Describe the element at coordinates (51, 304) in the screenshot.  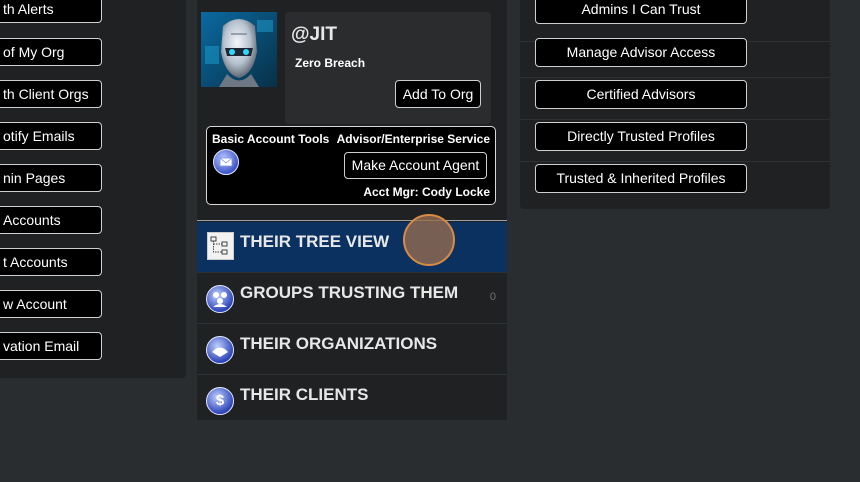
I see `left-button-new-account: w Account` at that location.